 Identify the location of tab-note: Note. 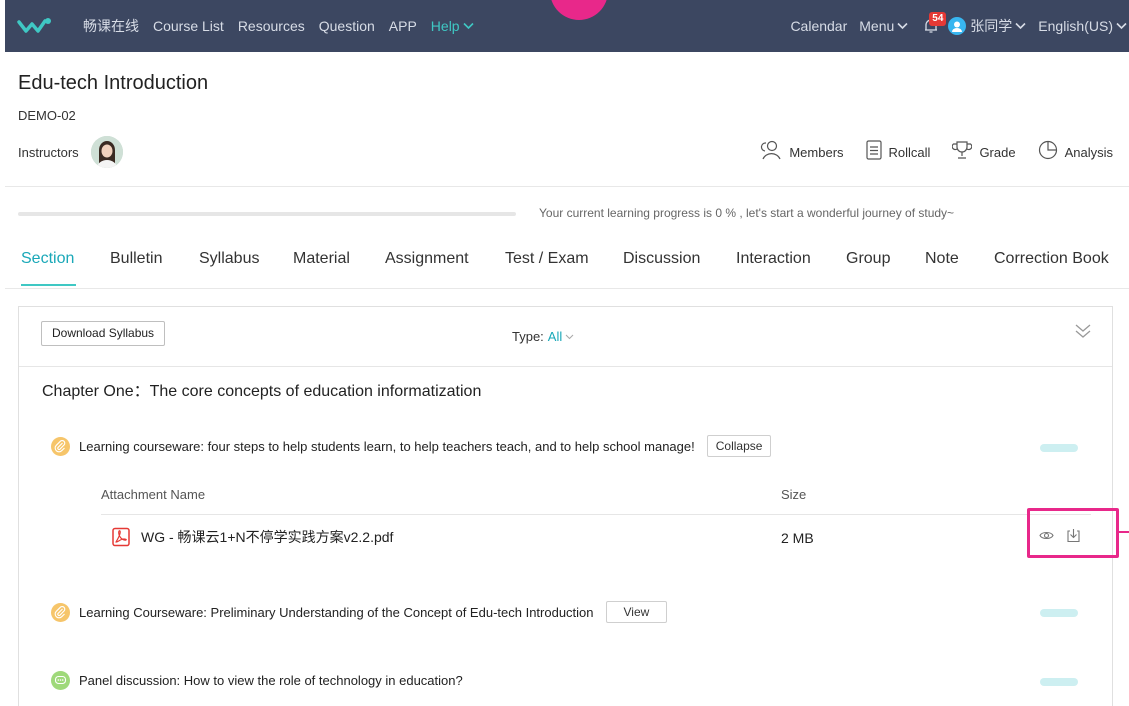
(942, 259).